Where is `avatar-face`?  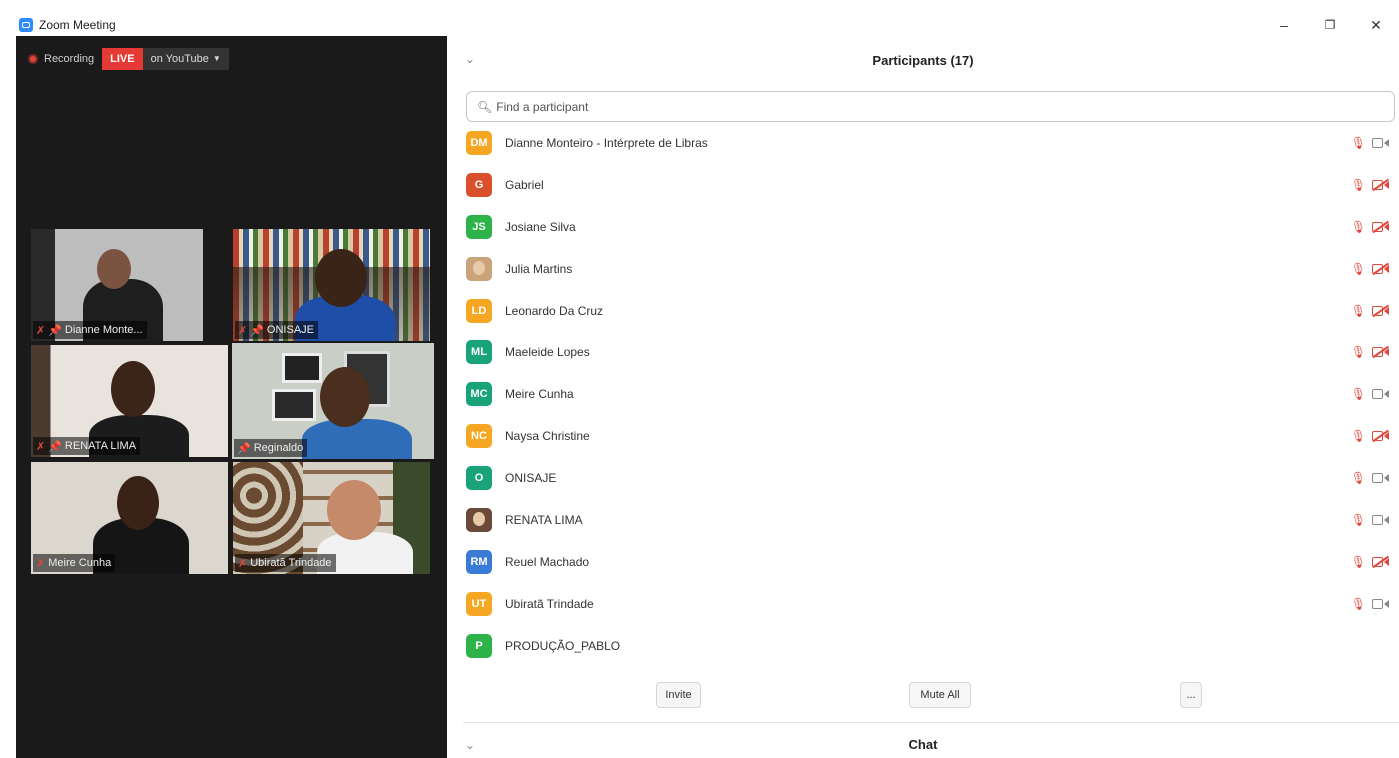 avatar-face is located at coordinates (479, 267).